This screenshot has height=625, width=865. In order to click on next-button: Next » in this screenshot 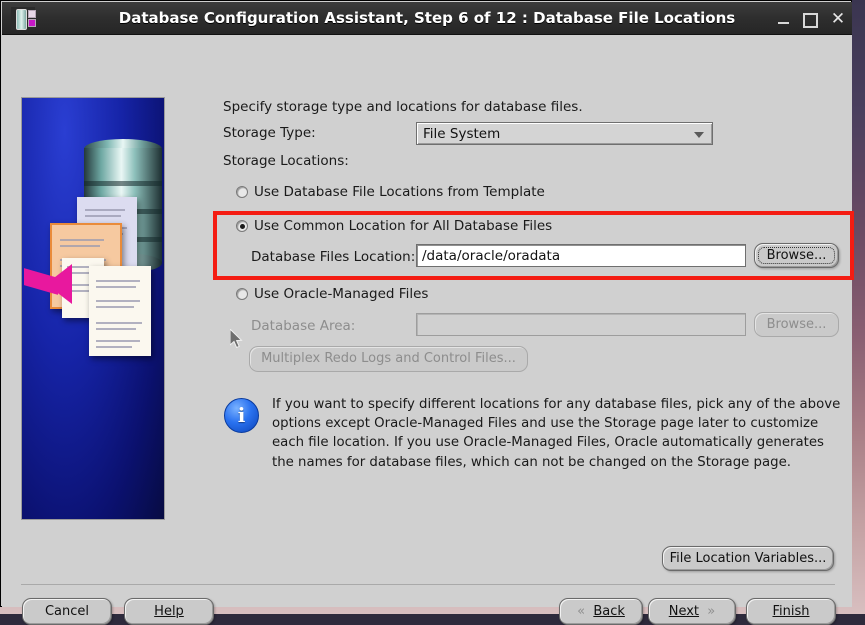, I will do `click(692, 611)`.